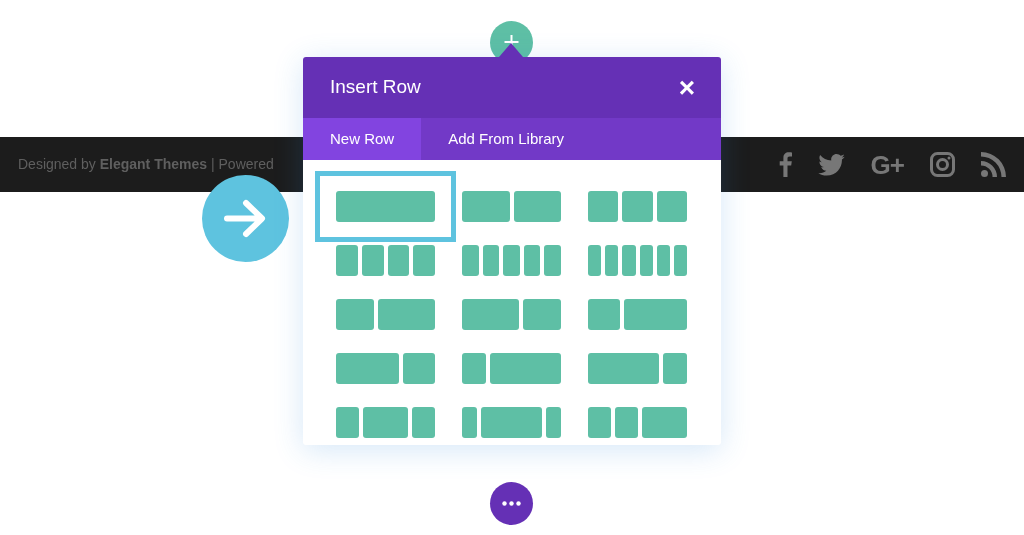  Describe the element at coordinates (831, 164) in the screenshot. I see `bird-icon` at that location.